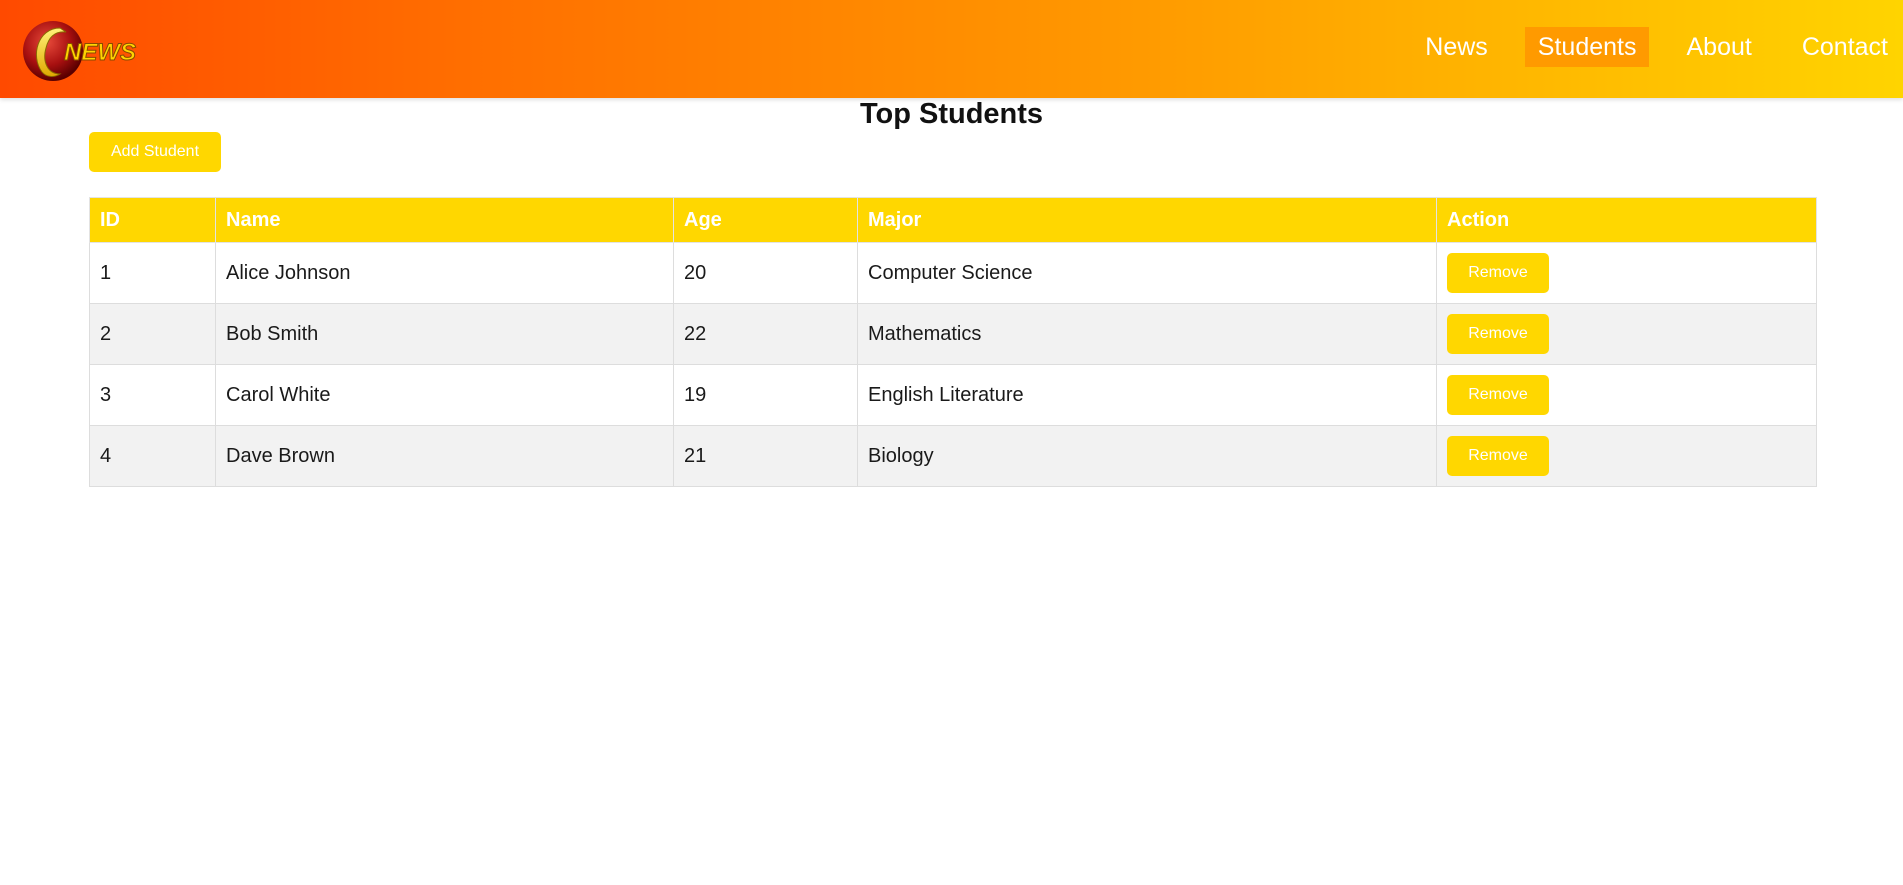  I want to click on column-header-action: Action, so click(1626, 220).